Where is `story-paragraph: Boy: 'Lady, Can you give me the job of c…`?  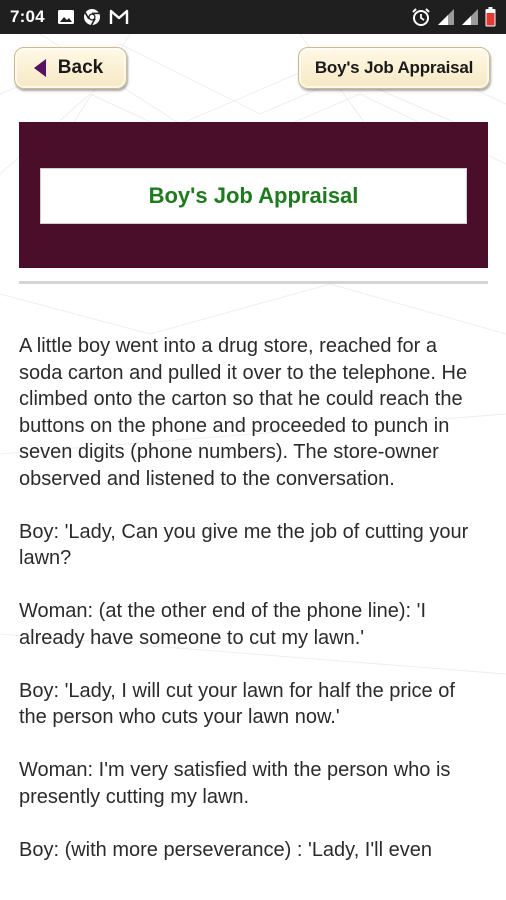
story-paragraph: Boy: 'Lady, Can you give me the job of c… is located at coordinates (244, 545).